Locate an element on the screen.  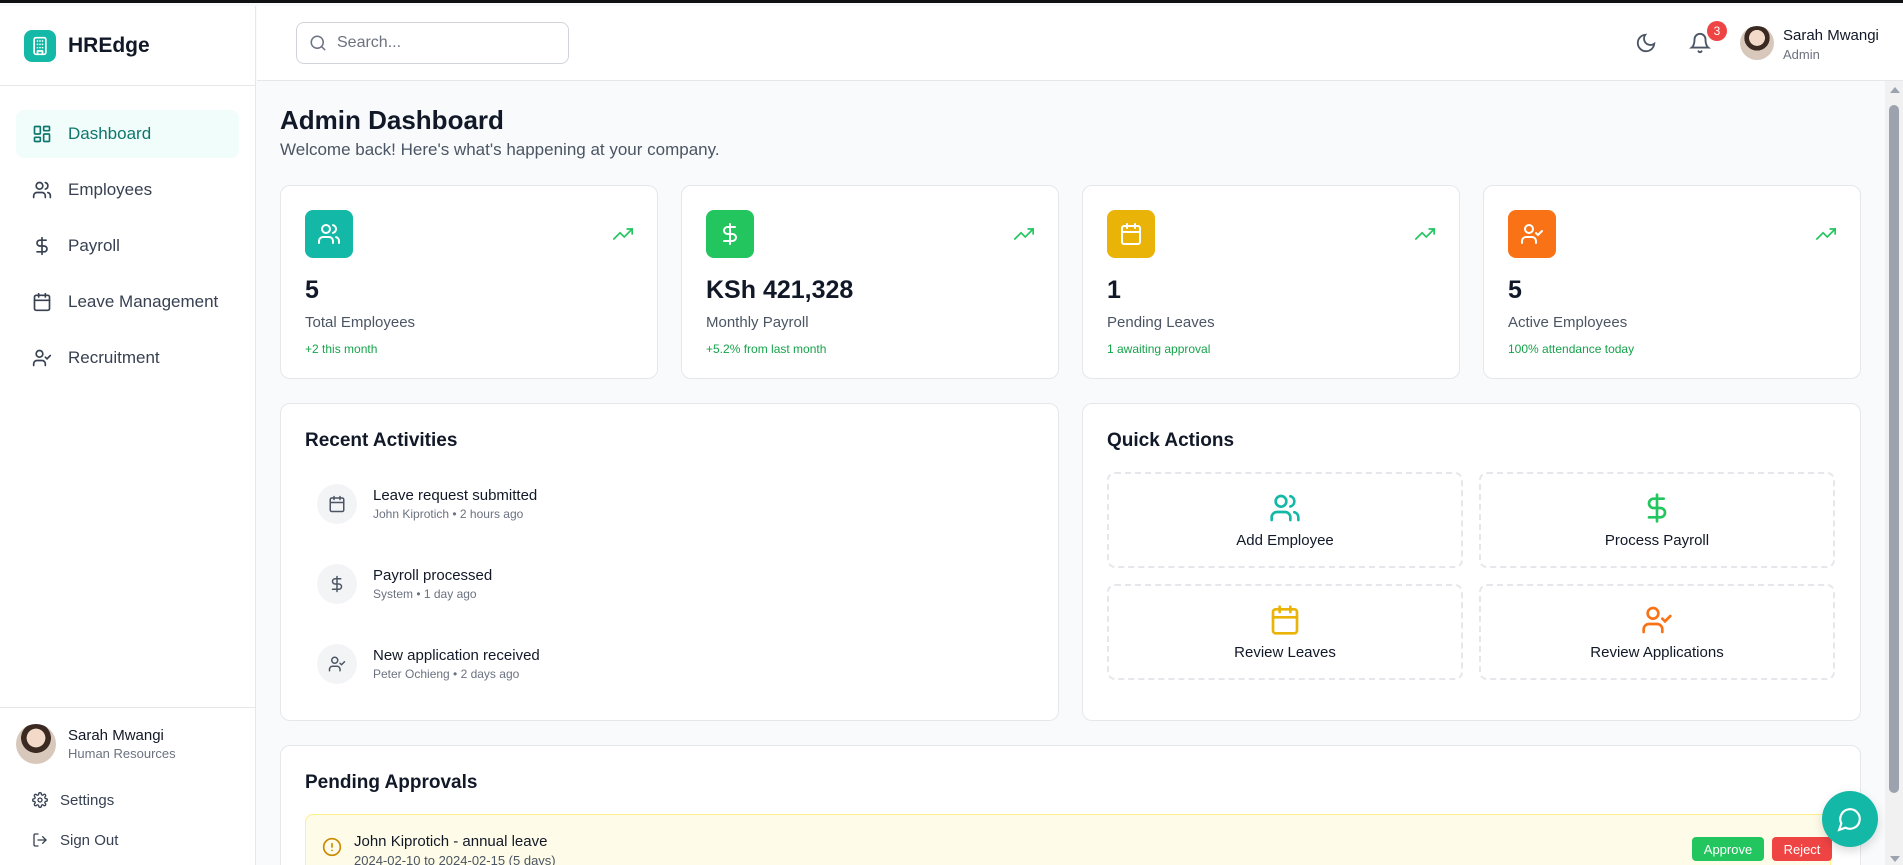
gear-icon is located at coordinates (40, 800).